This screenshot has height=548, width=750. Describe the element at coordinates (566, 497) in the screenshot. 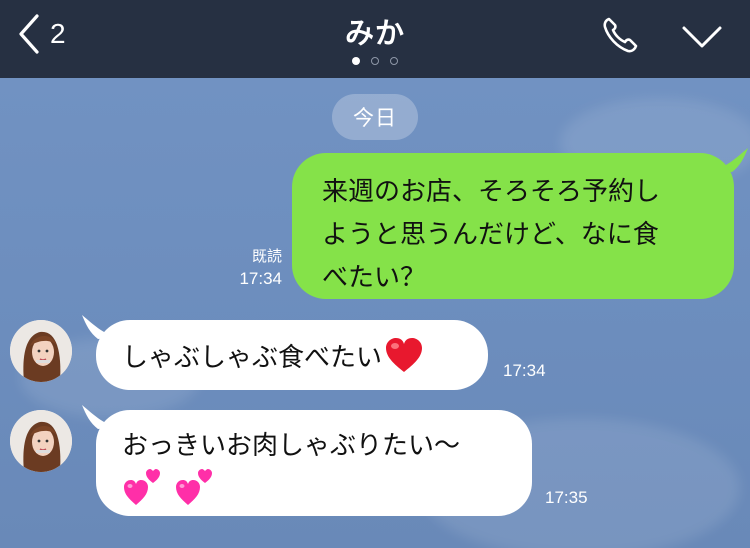

I see `message-time: 17:35` at that location.